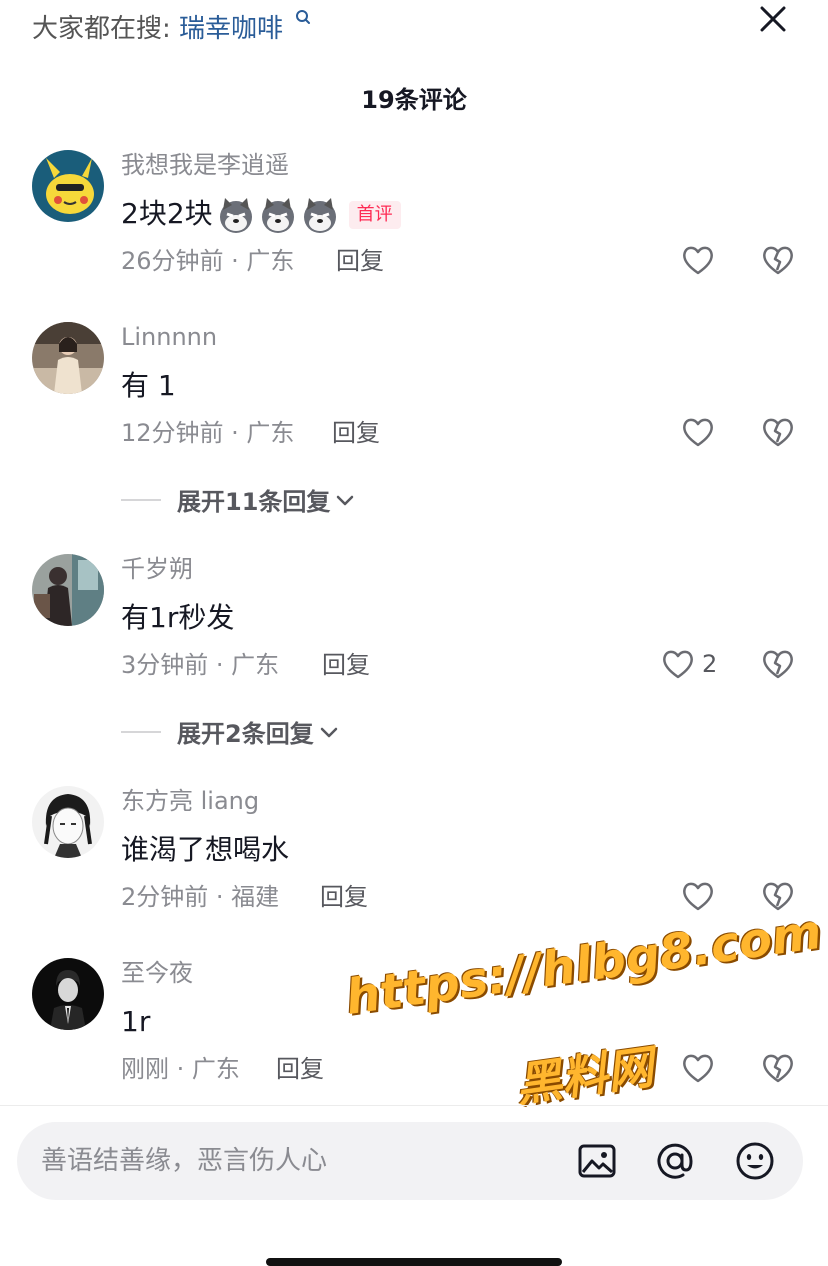  I want to click on comment-item: 千岁朔 有1r秒发 3分钟前 · 广东 回复 2, so click(414, 634).